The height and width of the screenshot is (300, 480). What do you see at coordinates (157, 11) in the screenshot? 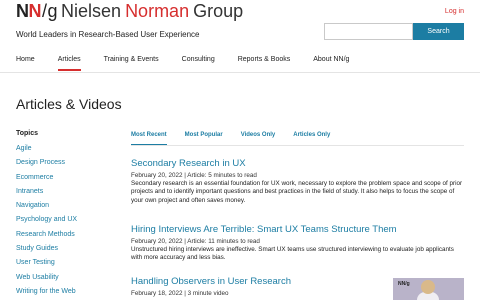
I see `logo-word-norman: Norman` at bounding box center [157, 11].